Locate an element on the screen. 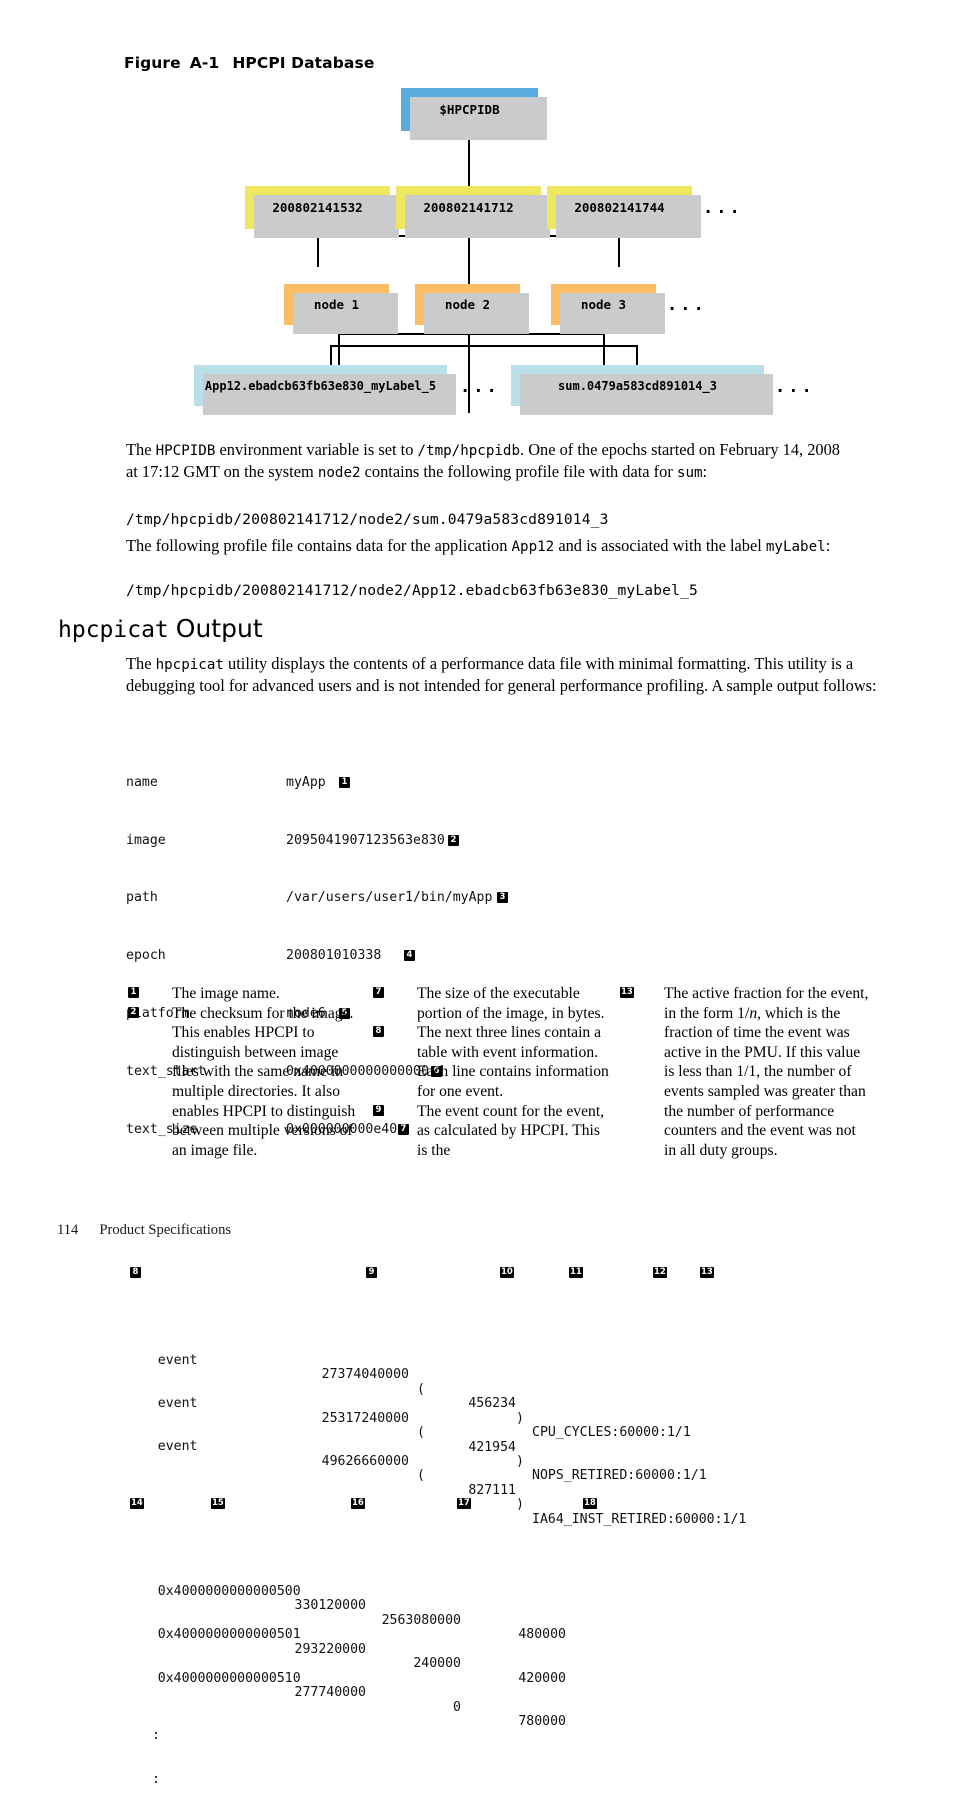  diagram-node-label-1: node 1 is located at coordinates (336, 304).